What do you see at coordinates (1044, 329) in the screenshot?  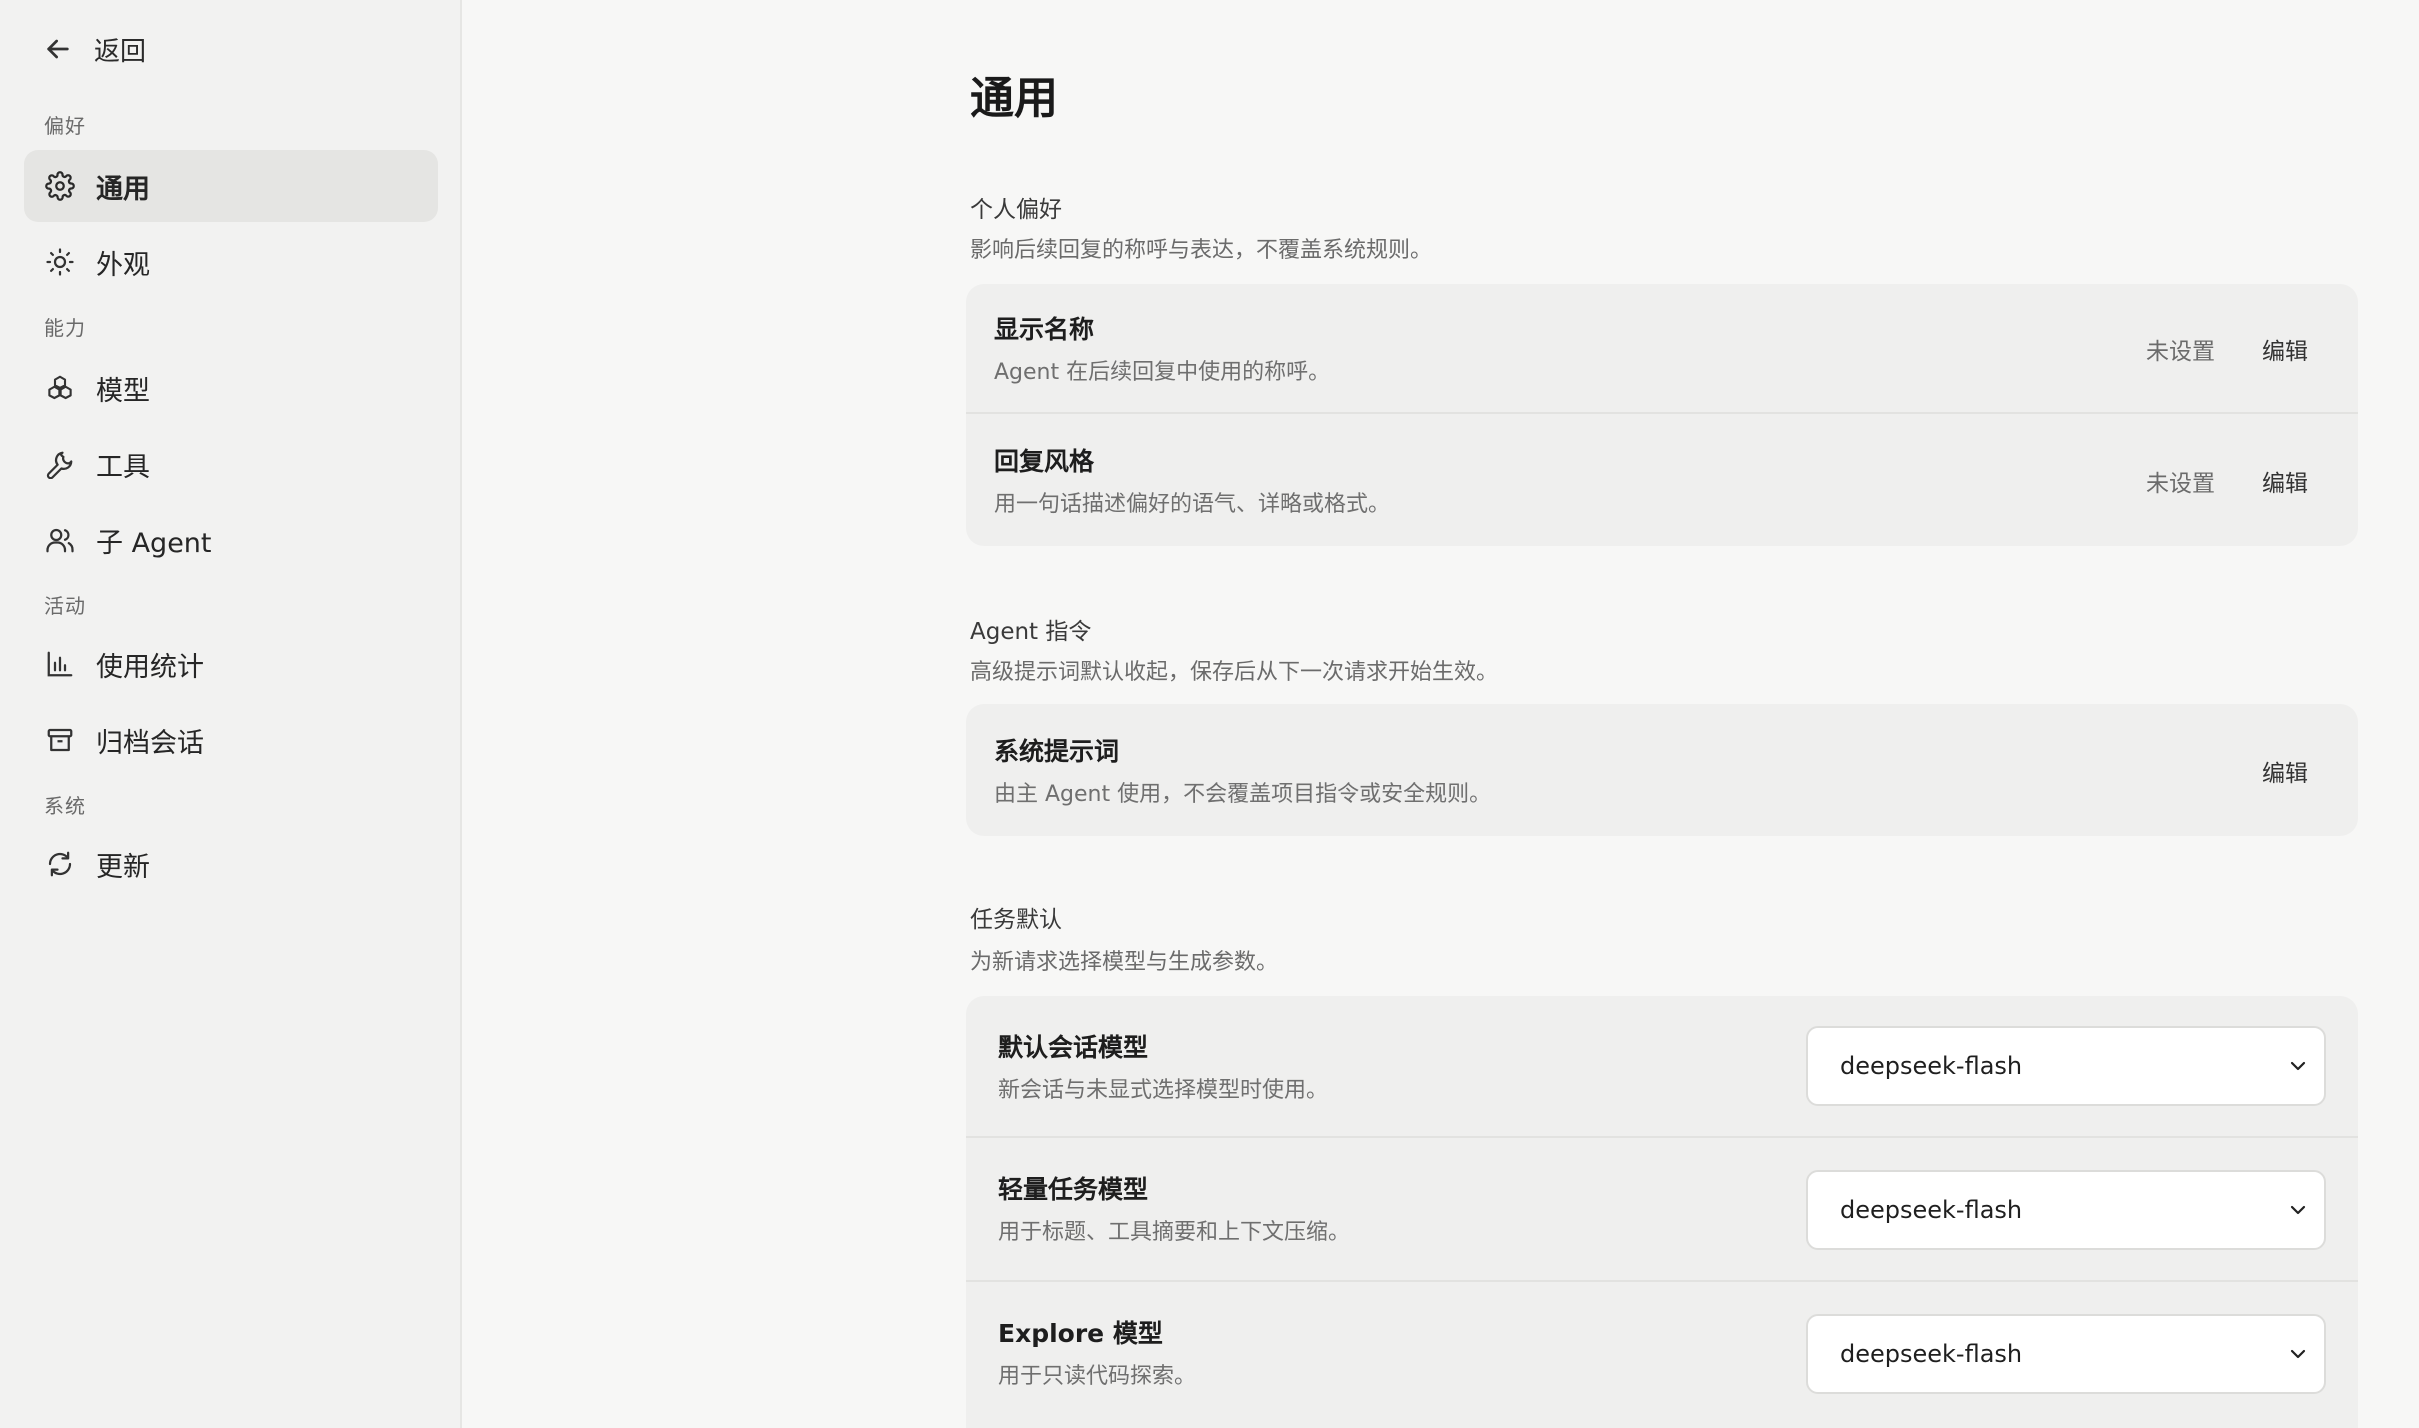 I see `row-title: 显示名称` at bounding box center [1044, 329].